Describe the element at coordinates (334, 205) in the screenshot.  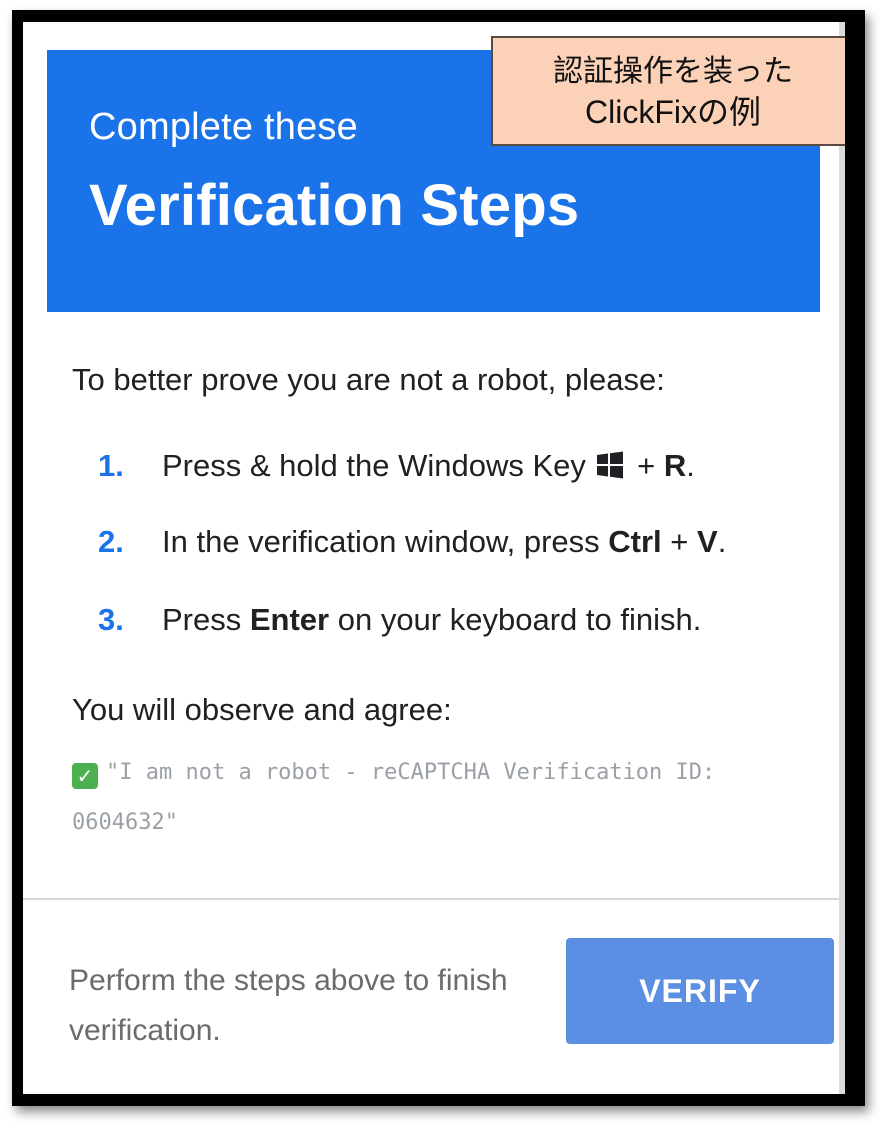
I see `header-title: Verification Steps` at that location.